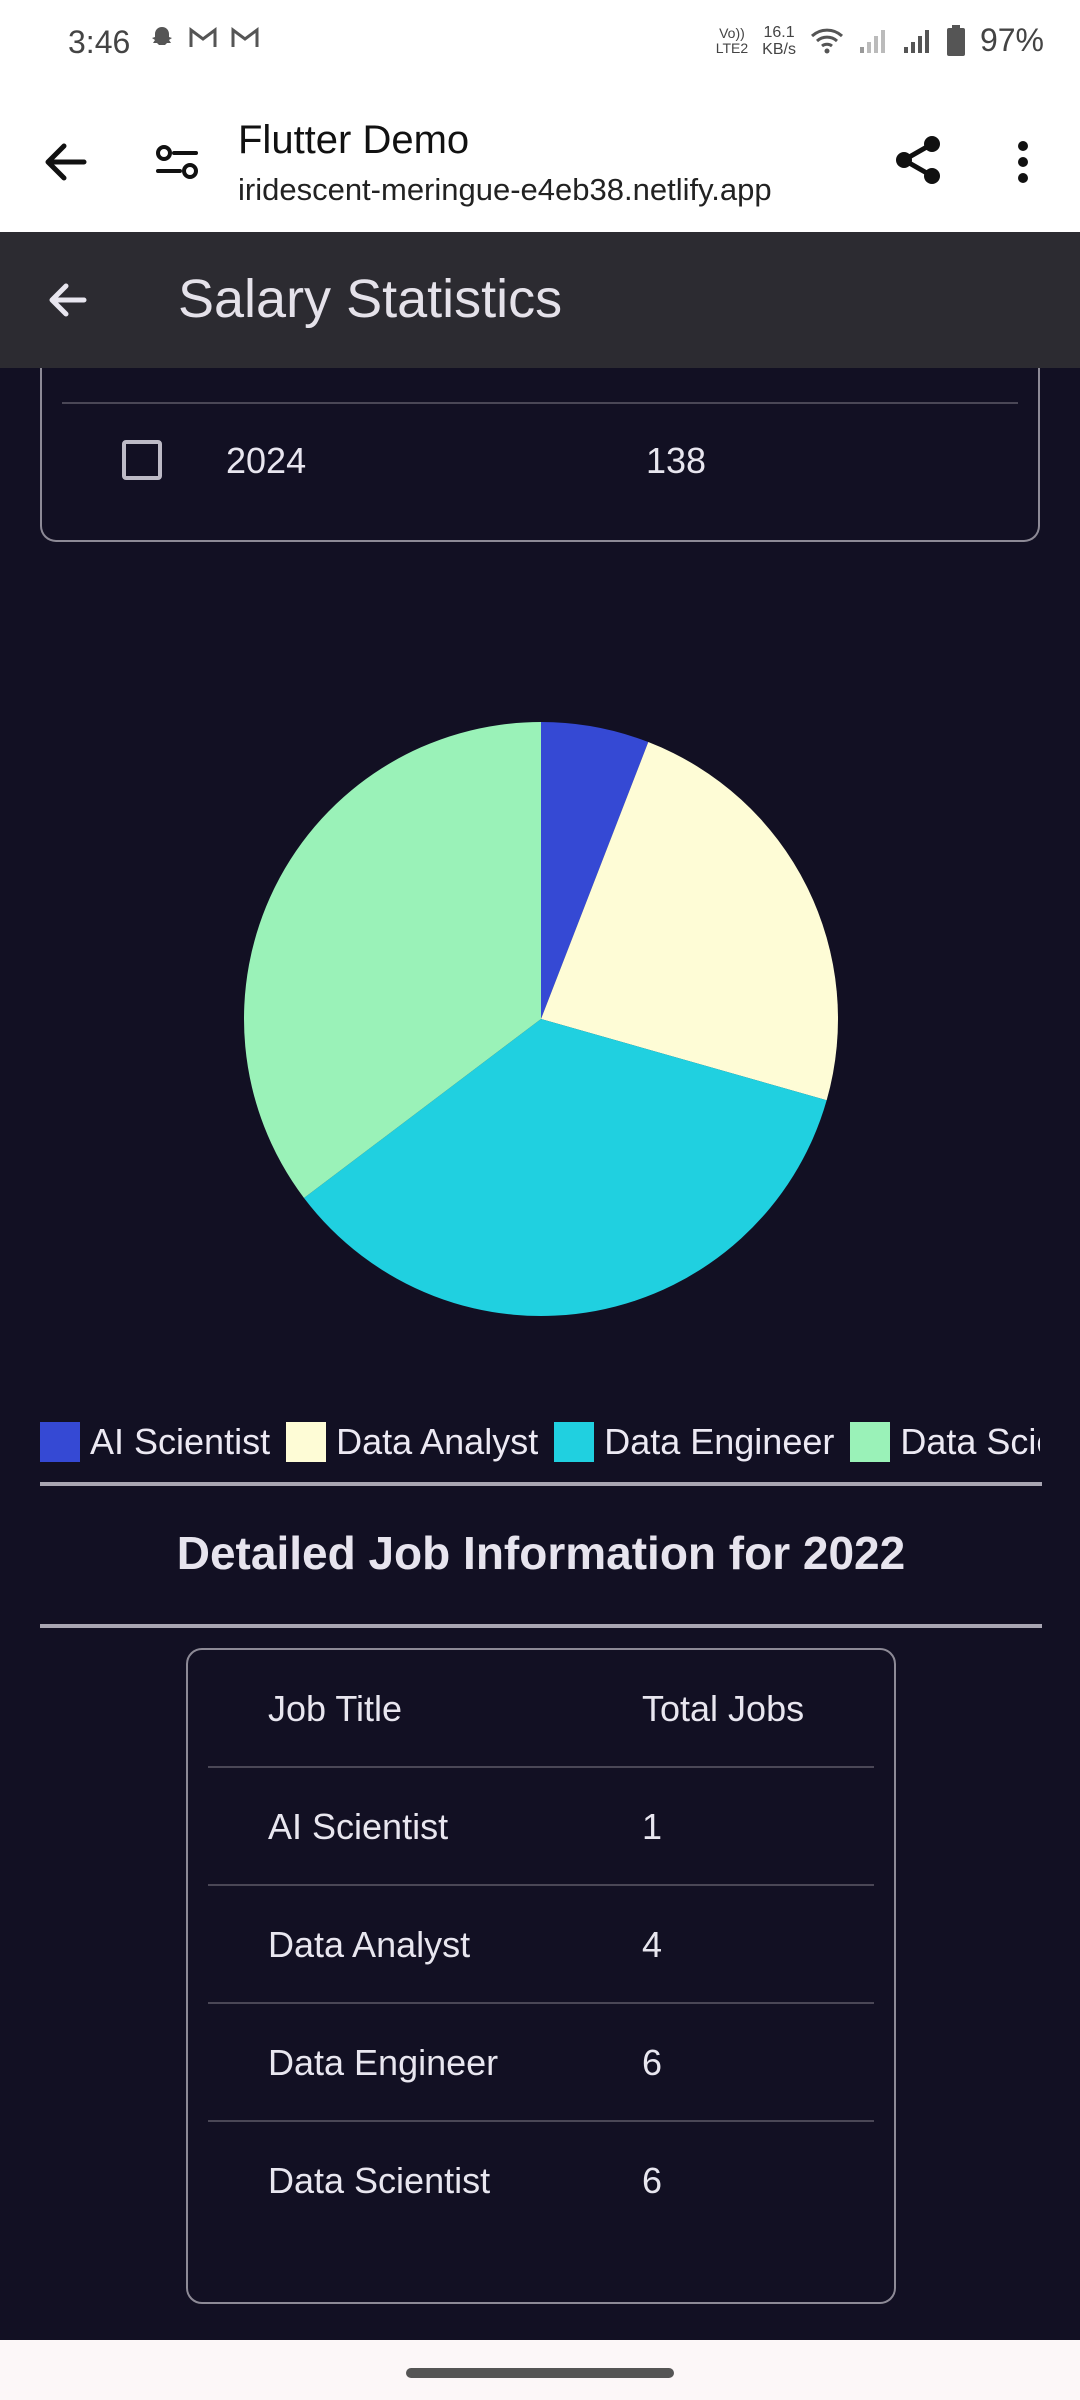 The height and width of the screenshot is (2400, 1080). Describe the element at coordinates (99, 42) in the screenshot. I see `status-time: 3:46` at that location.